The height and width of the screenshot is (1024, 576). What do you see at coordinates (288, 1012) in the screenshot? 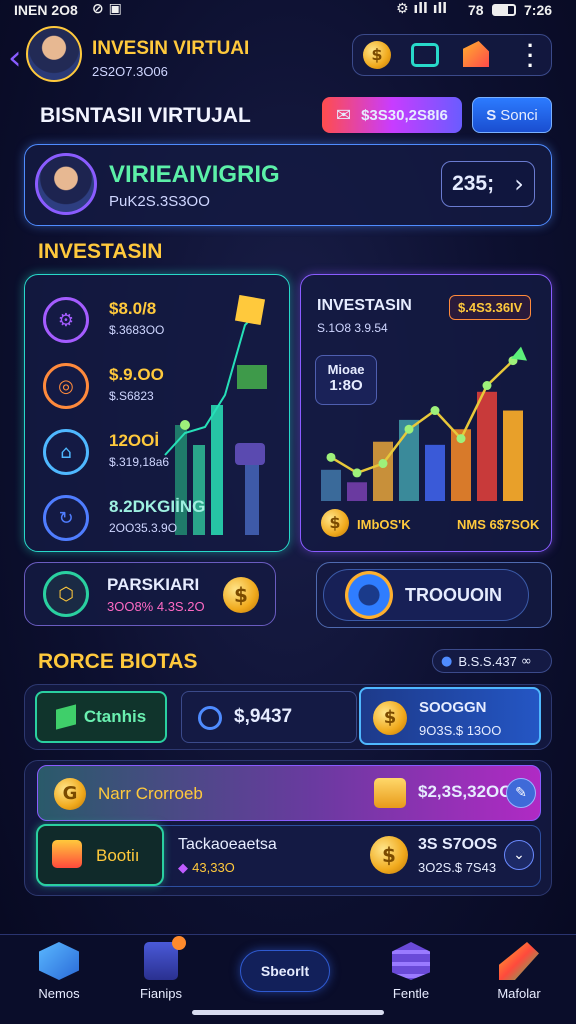
I see `home-indicator` at bounding box center [288, 1012].